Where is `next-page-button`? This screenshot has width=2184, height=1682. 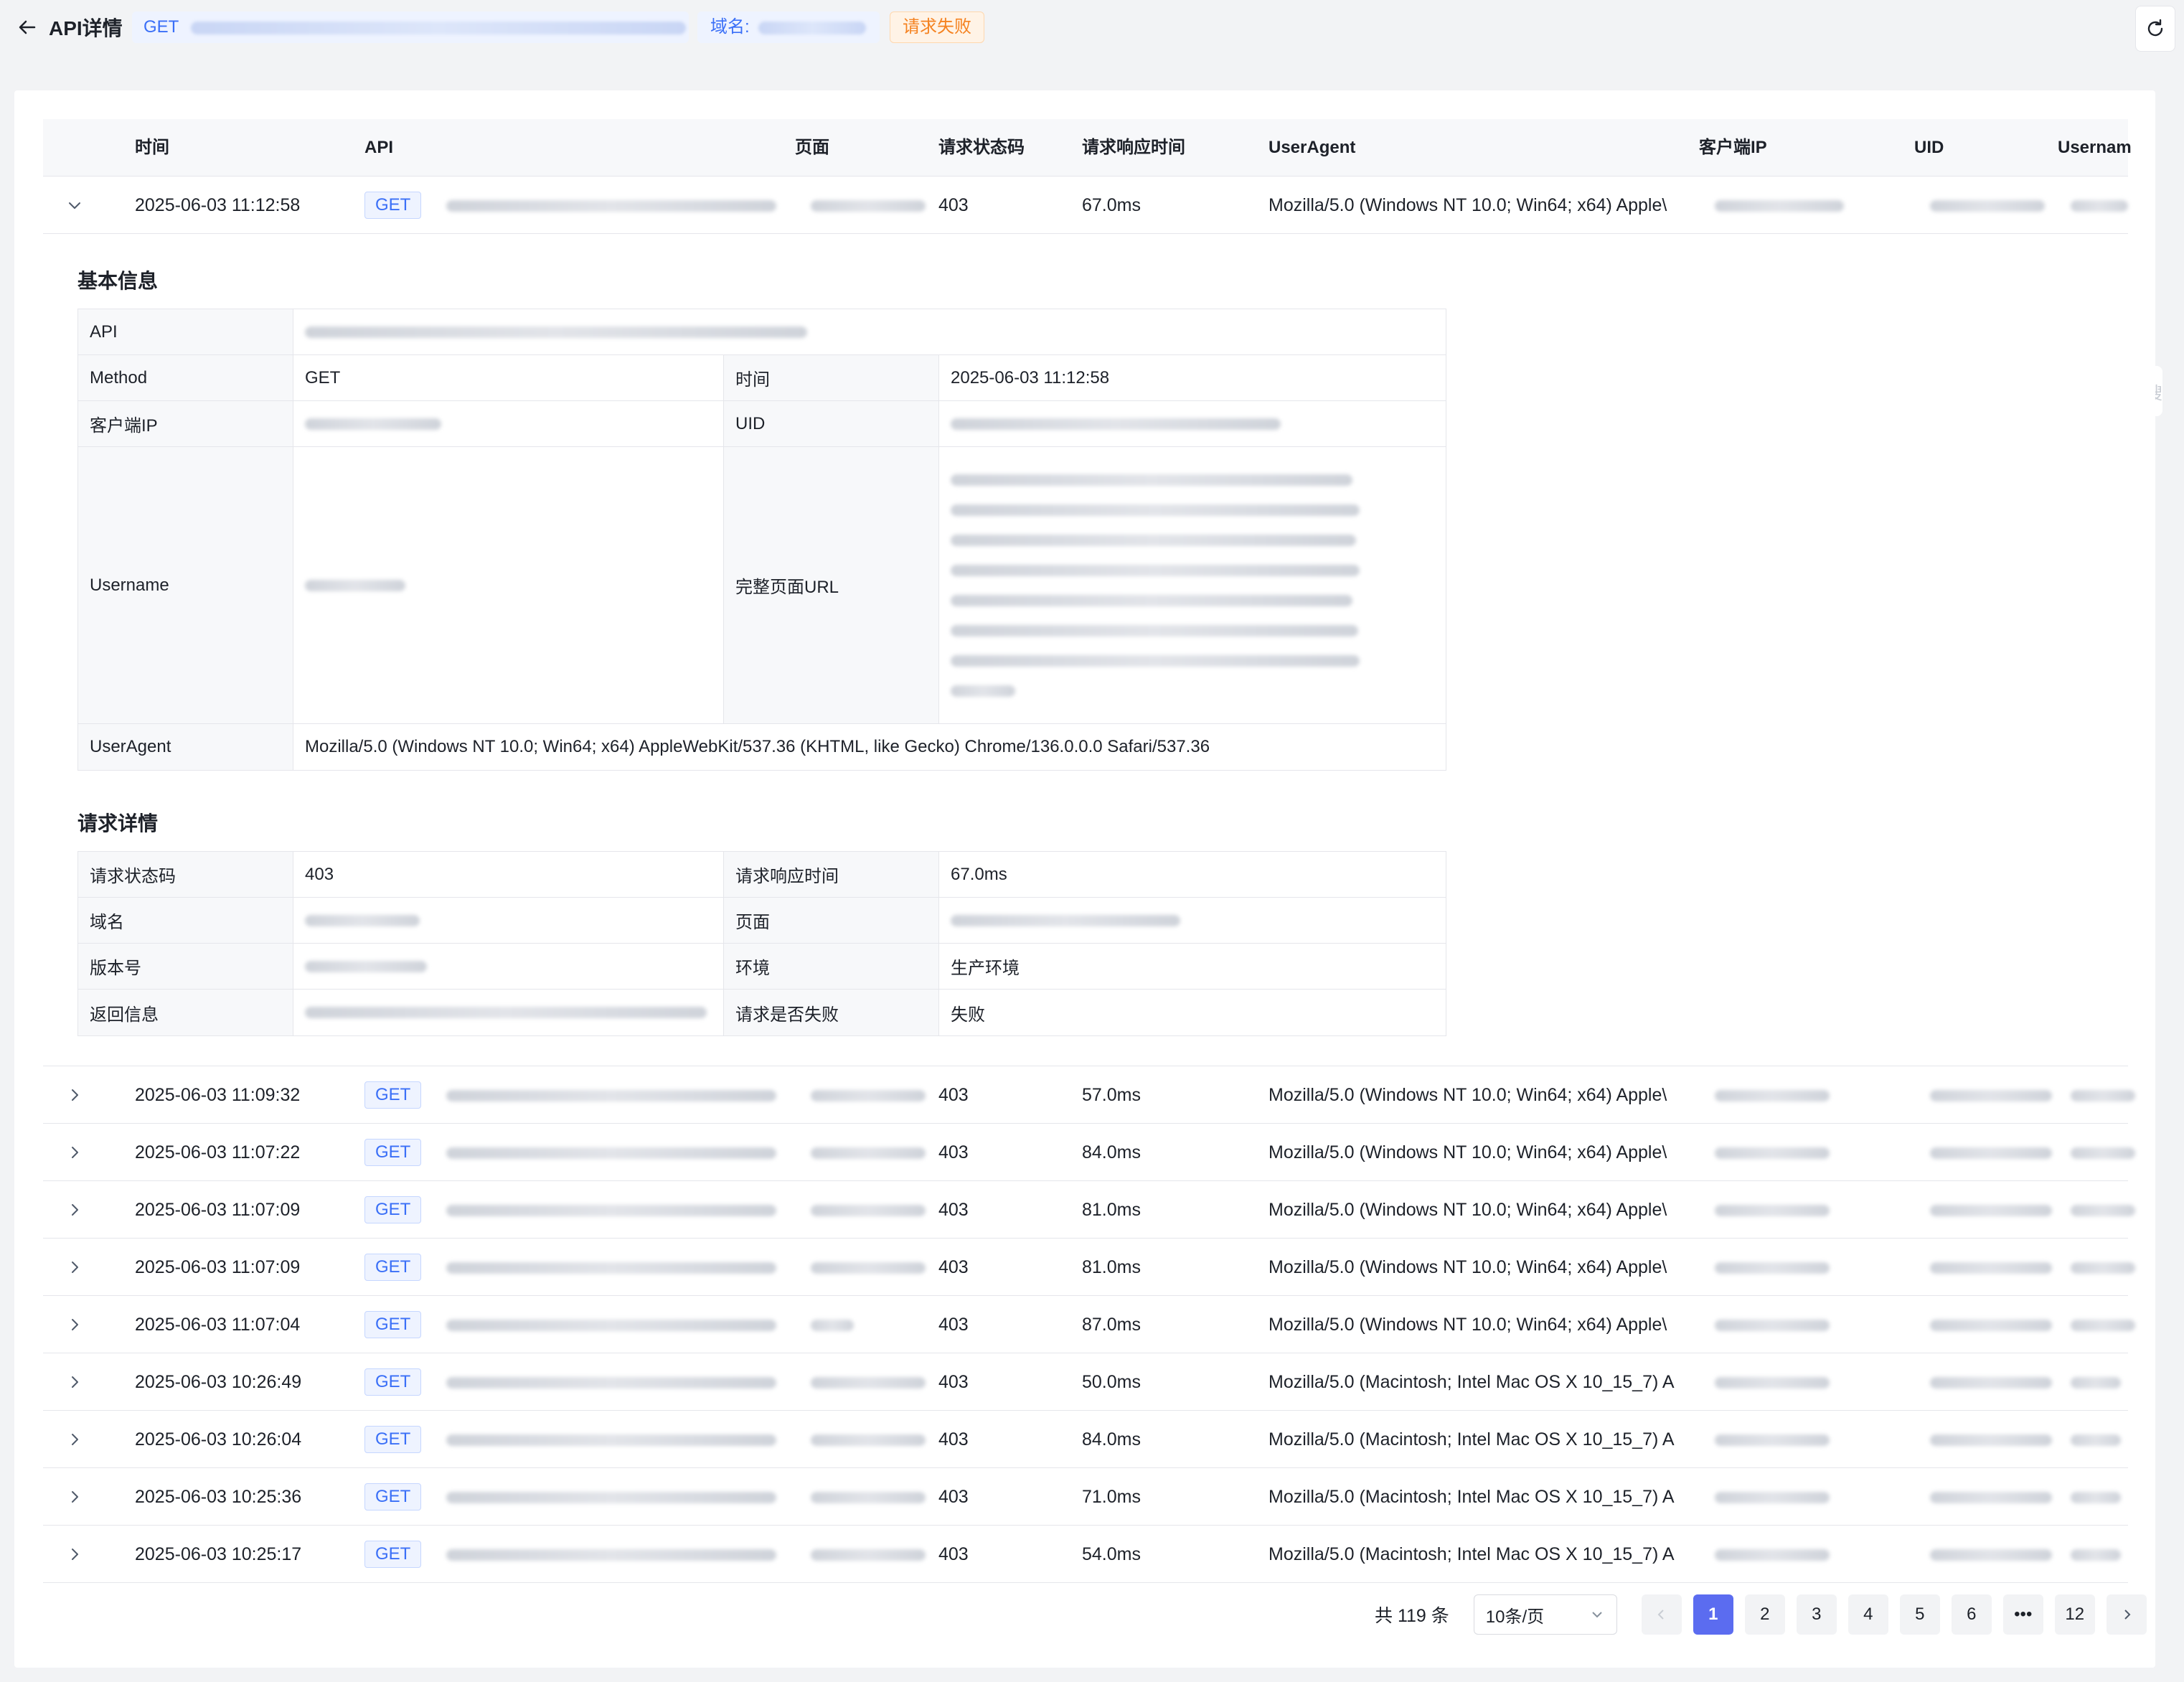
next-page-button is located at coordinates (2126, 1614).